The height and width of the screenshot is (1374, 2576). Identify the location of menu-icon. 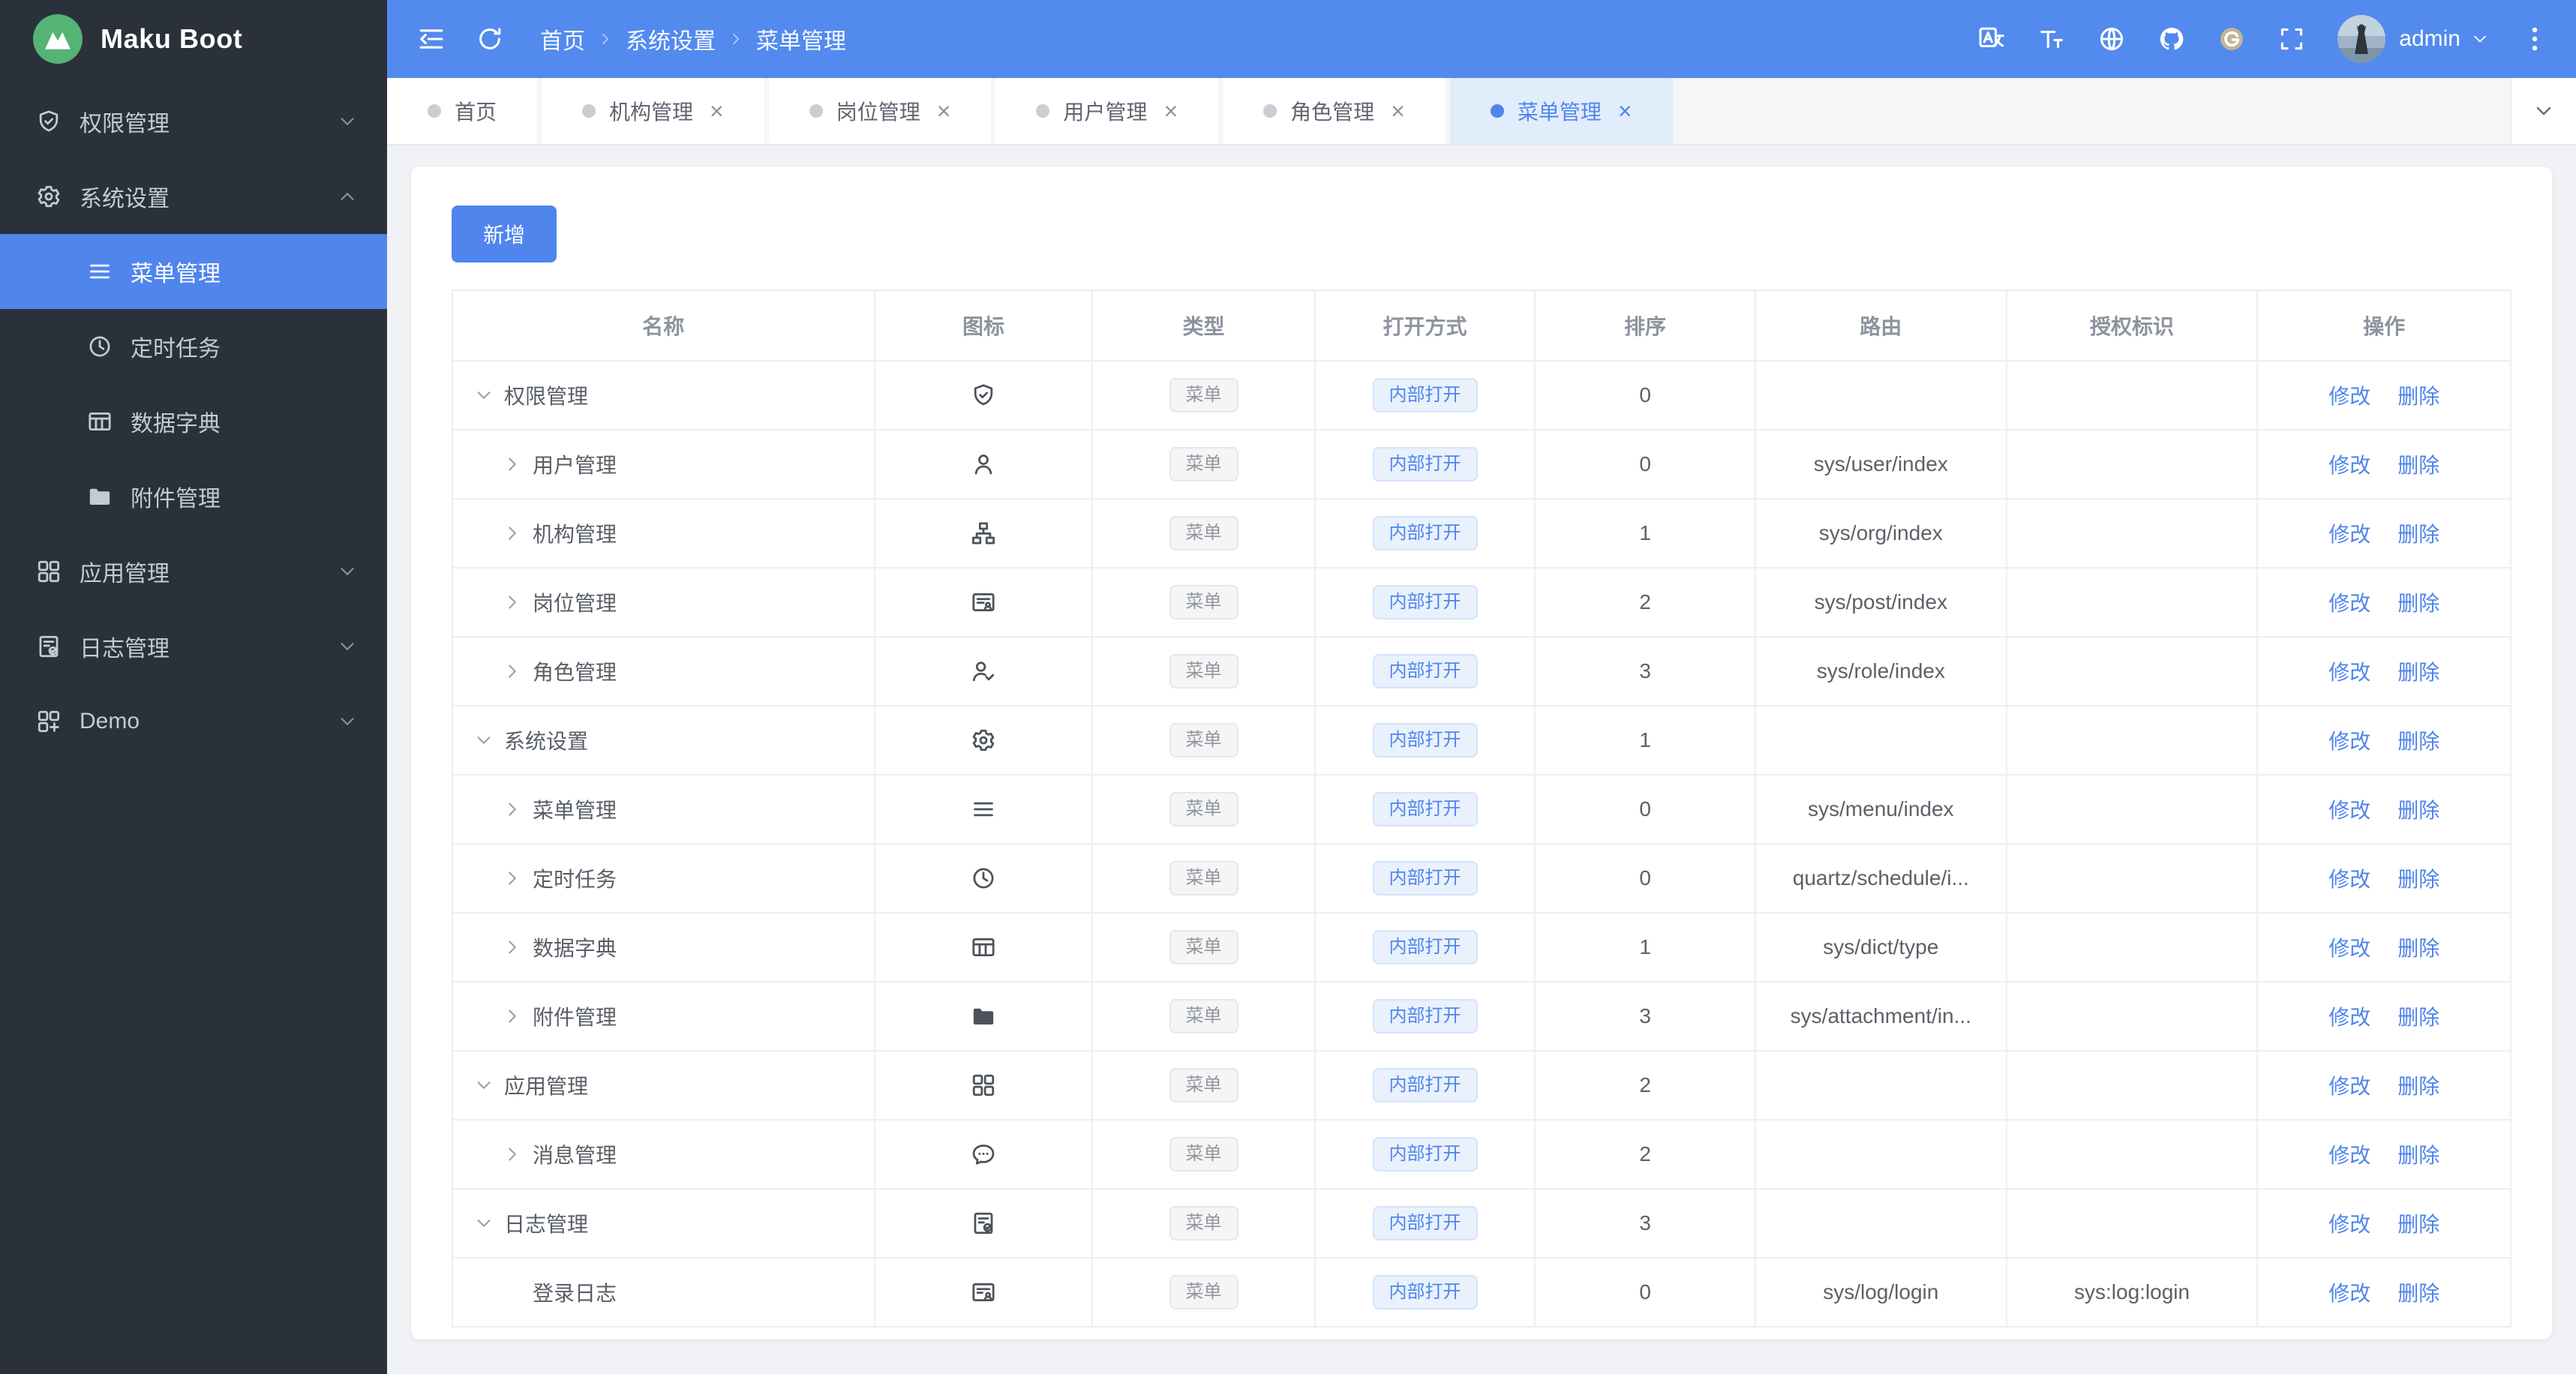
(100, 271).